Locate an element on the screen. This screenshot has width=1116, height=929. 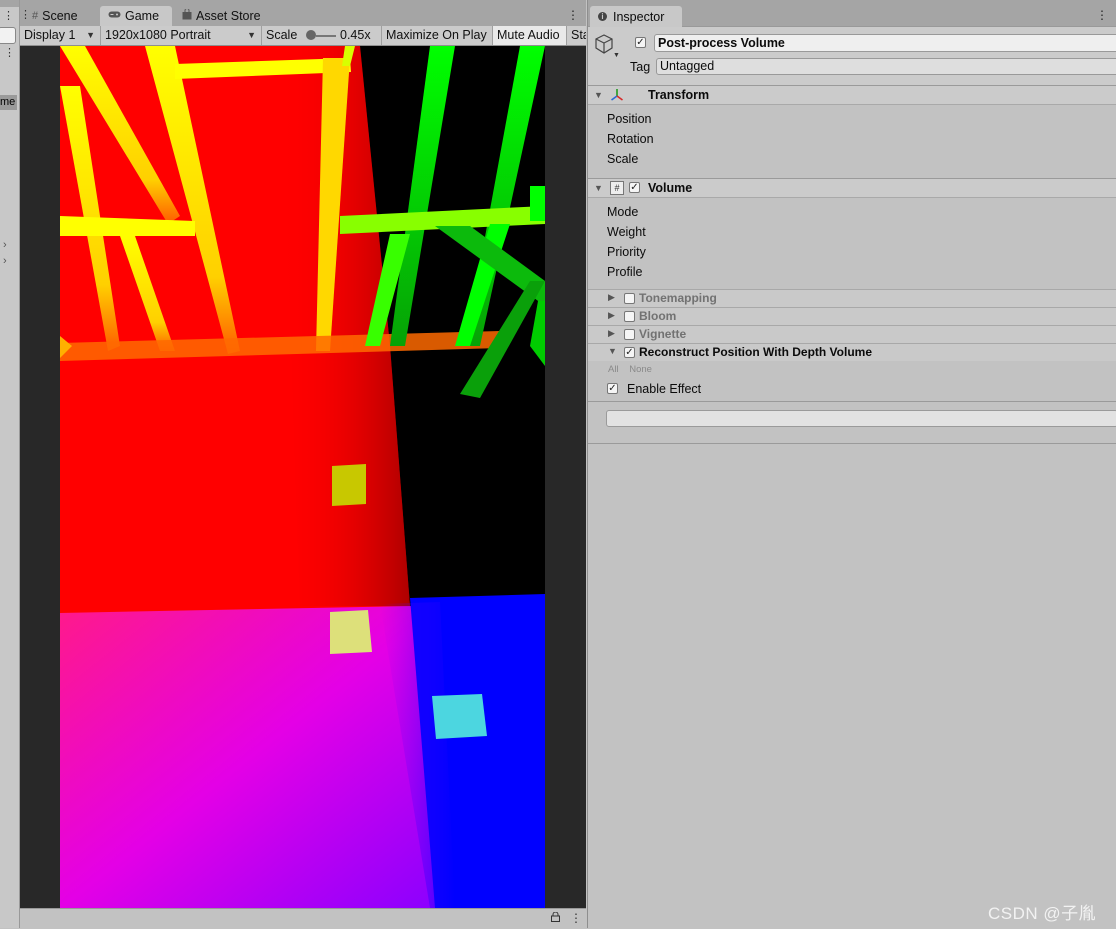
override-all-button: All is located at coordinates (613, 369).